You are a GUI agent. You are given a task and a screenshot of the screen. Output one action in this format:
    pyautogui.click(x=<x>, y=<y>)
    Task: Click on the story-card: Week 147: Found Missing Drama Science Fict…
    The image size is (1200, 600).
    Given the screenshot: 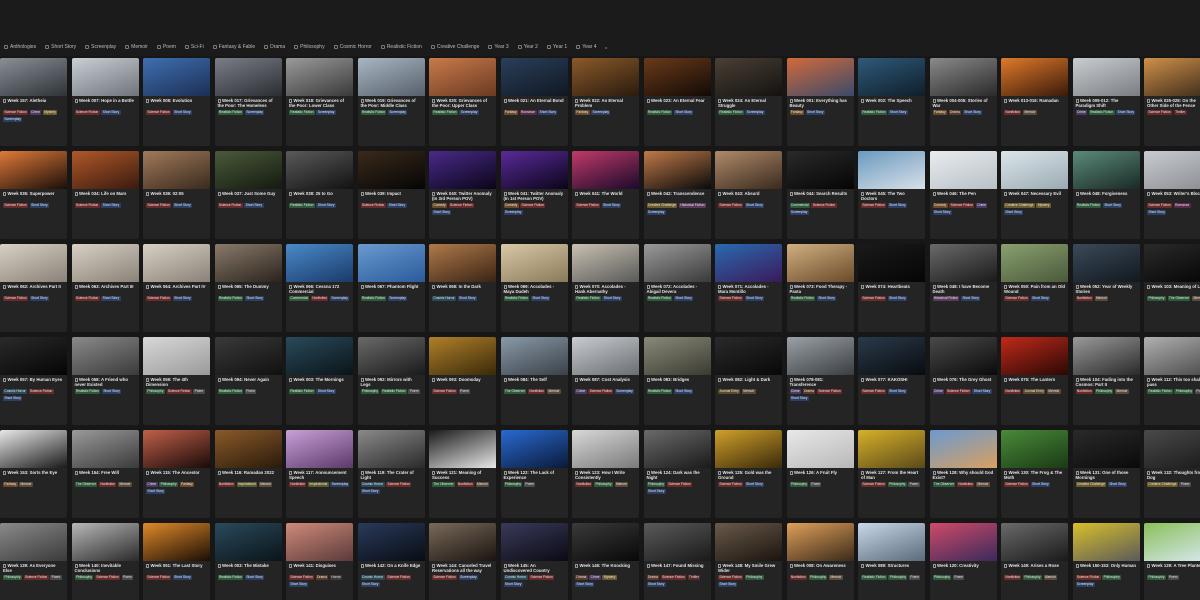 What is the action you would take?
    pyautogui.click(x=677, y=561)
    